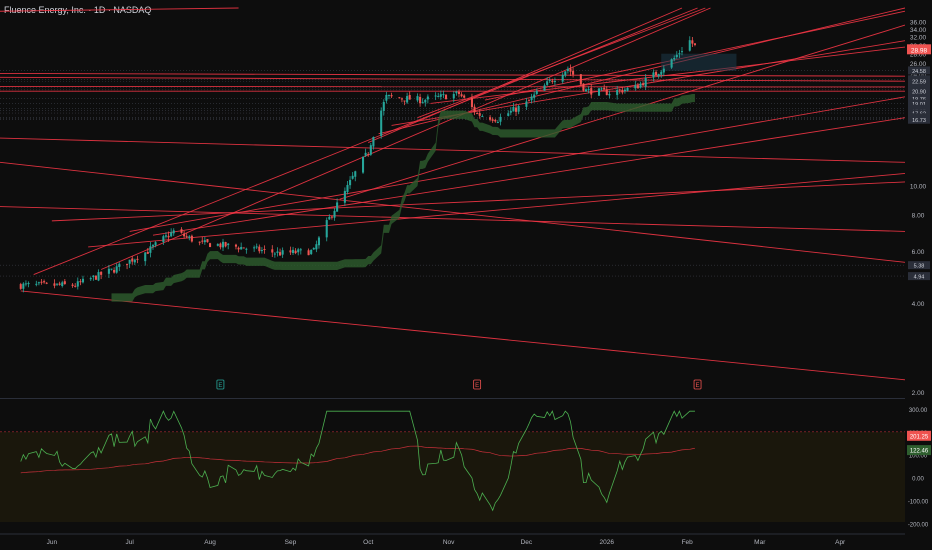 The width and height of the screenshot is (932, 550). I want to click on price-tick: 36.00, so click(918, 23).